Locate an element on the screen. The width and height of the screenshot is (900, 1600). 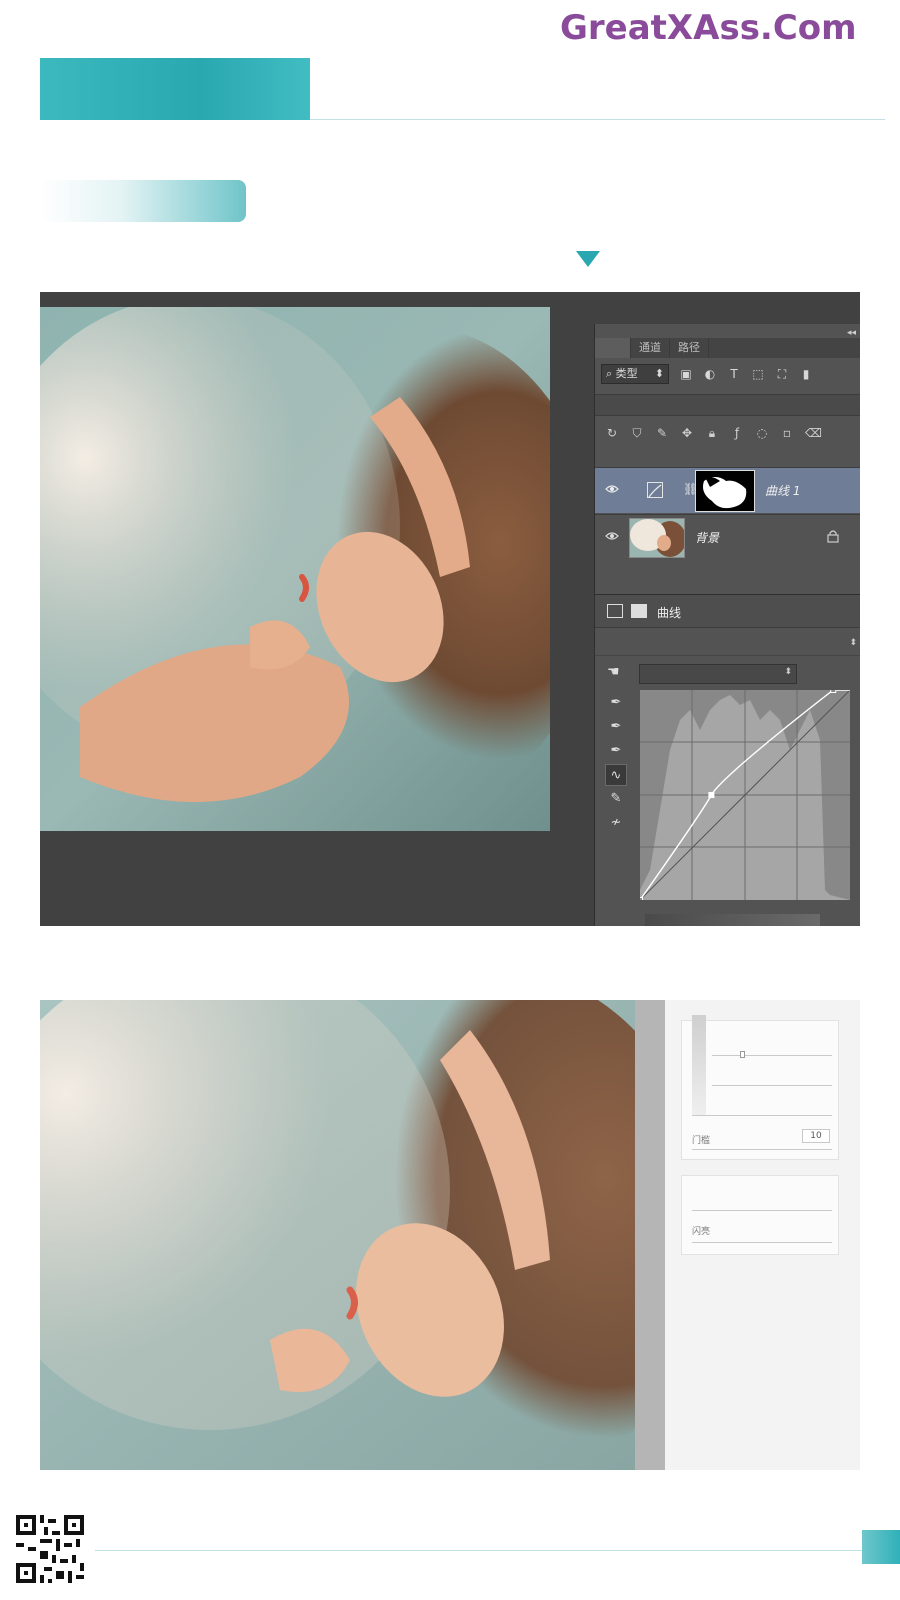
preset-select: ⬍ is located at coordinates (727, 646).